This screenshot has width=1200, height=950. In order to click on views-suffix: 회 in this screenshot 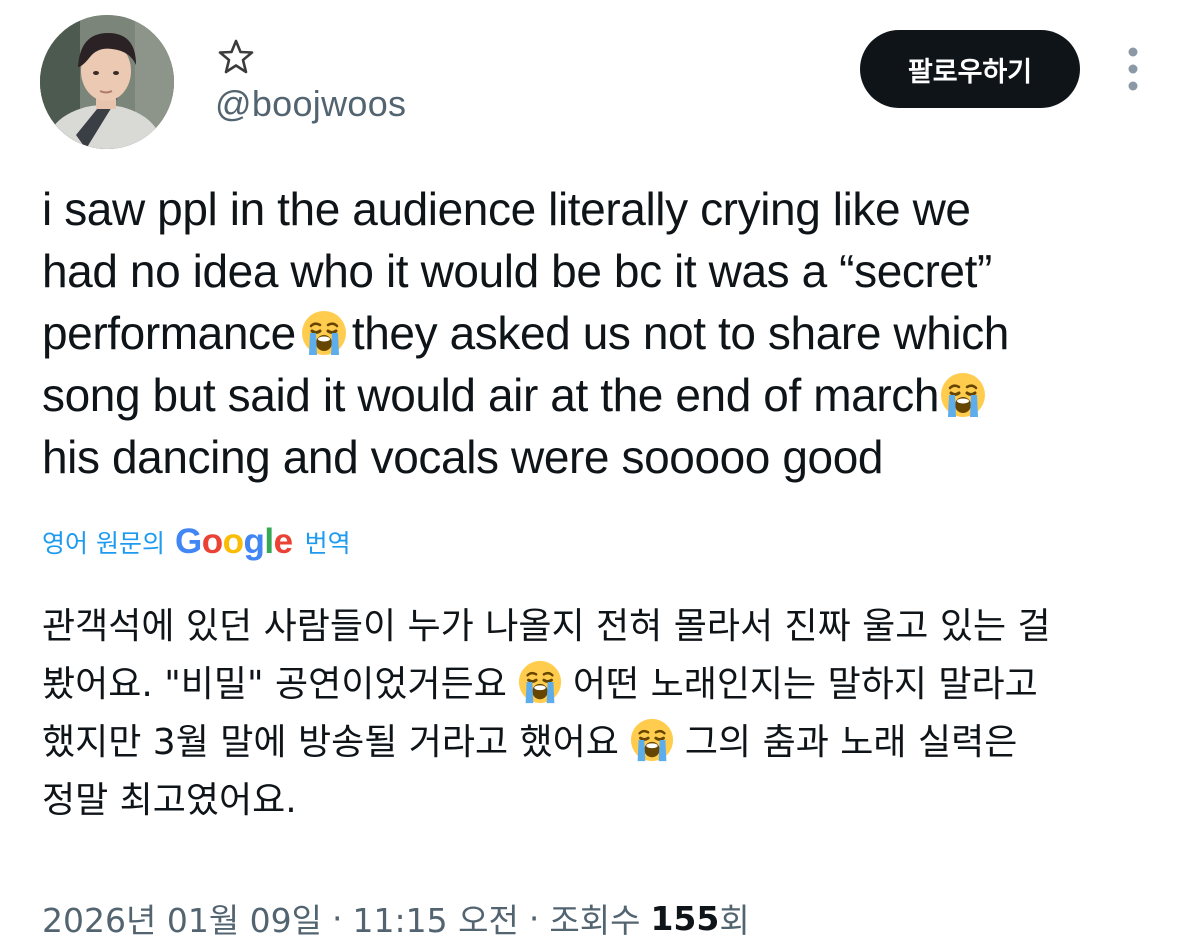, I will do `click(734, 920)`.